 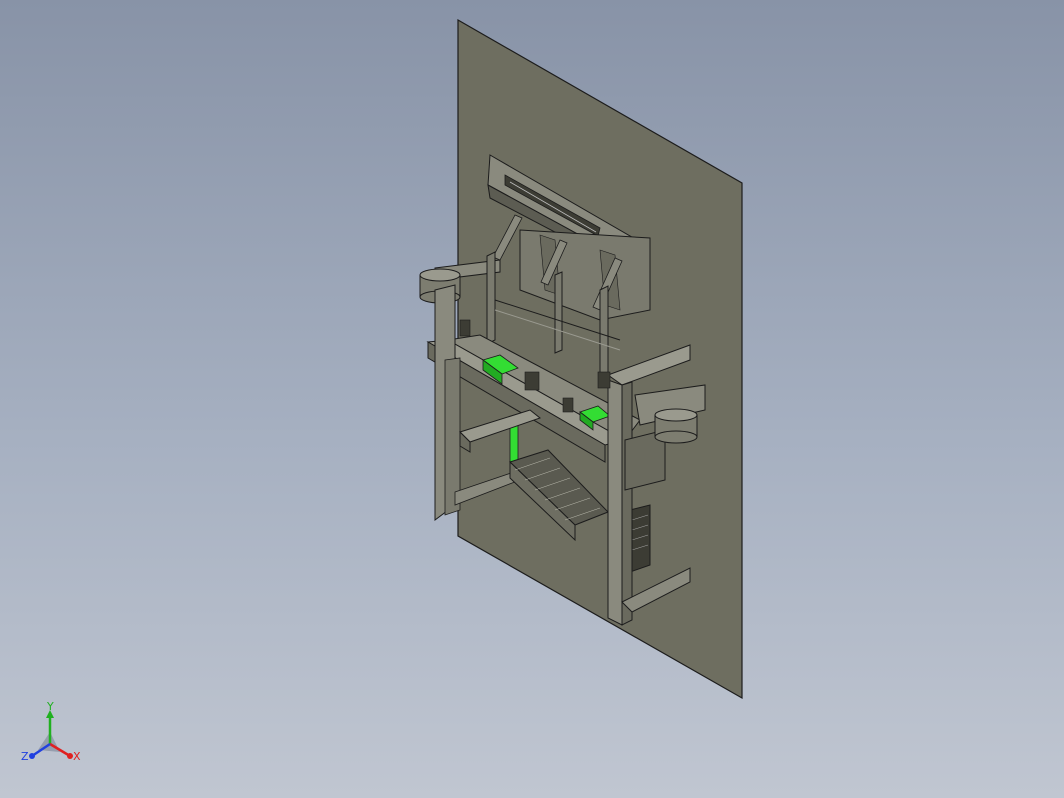 I want to click on triad-icon: Y X Z, so click(x=51, y=731).